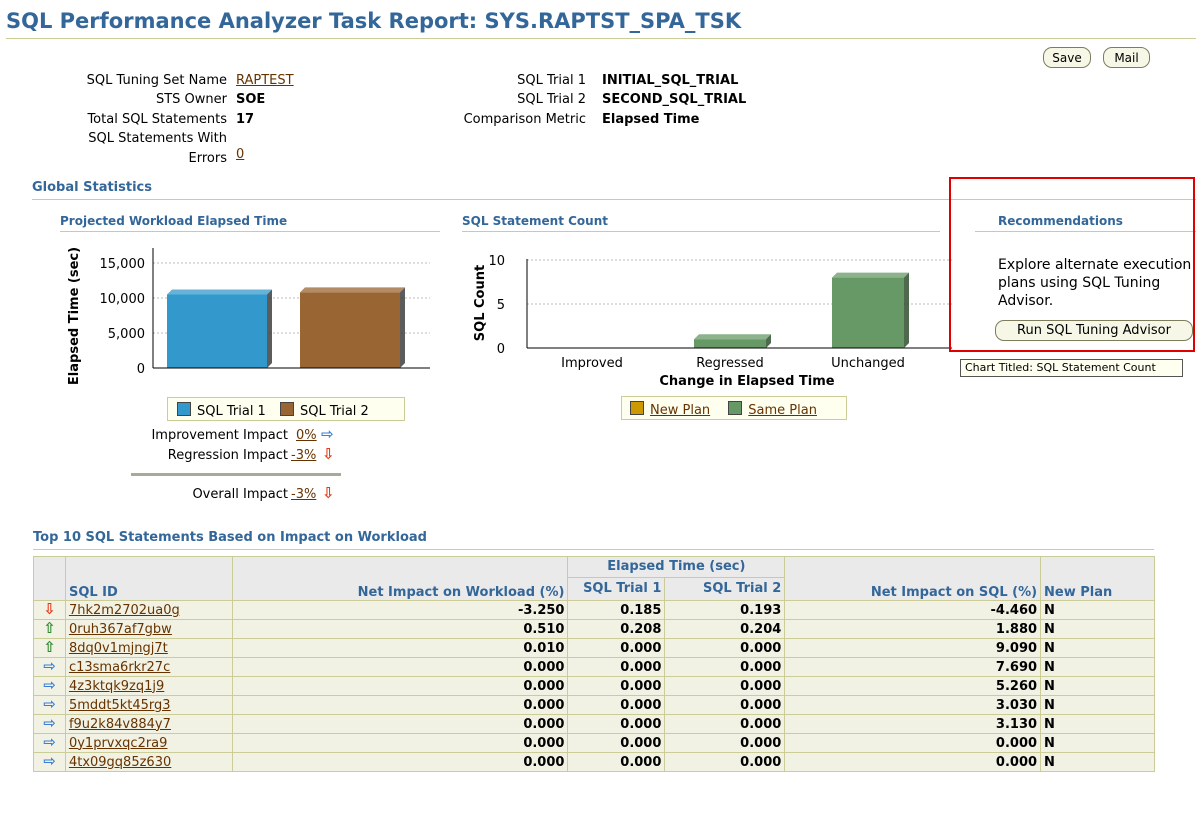 The width and height of the screenshot is (1204, 818). What do you see at coordinates (120, 629) in the screenshot?
I see `sql-id-link-text: 0ruh367af7gbw` at bounding box center [120, 629].